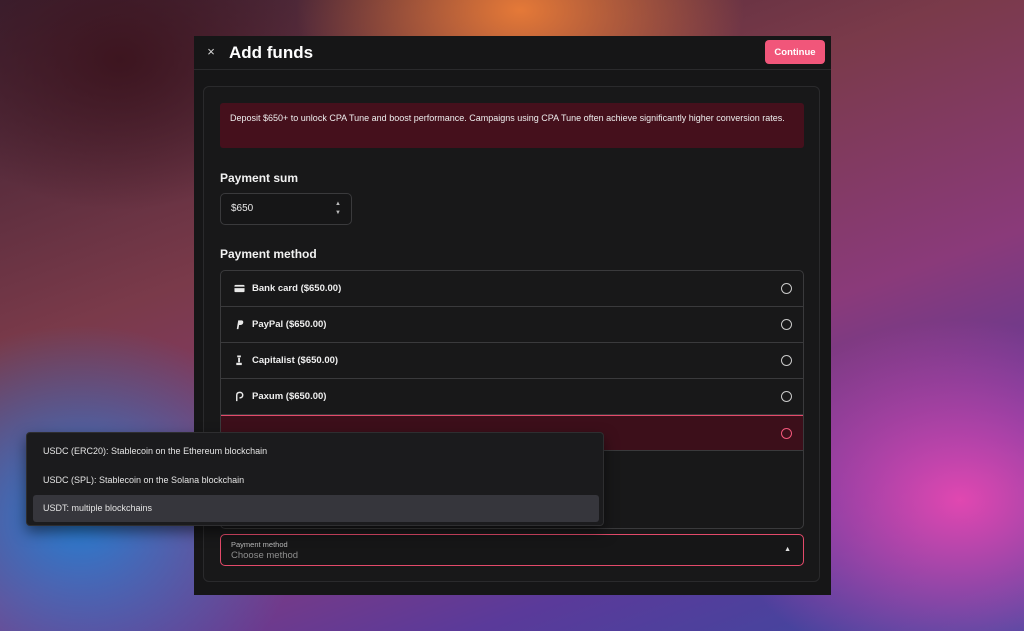  I want to click on payment-sum-label: Payment sum, so click(259, 178).